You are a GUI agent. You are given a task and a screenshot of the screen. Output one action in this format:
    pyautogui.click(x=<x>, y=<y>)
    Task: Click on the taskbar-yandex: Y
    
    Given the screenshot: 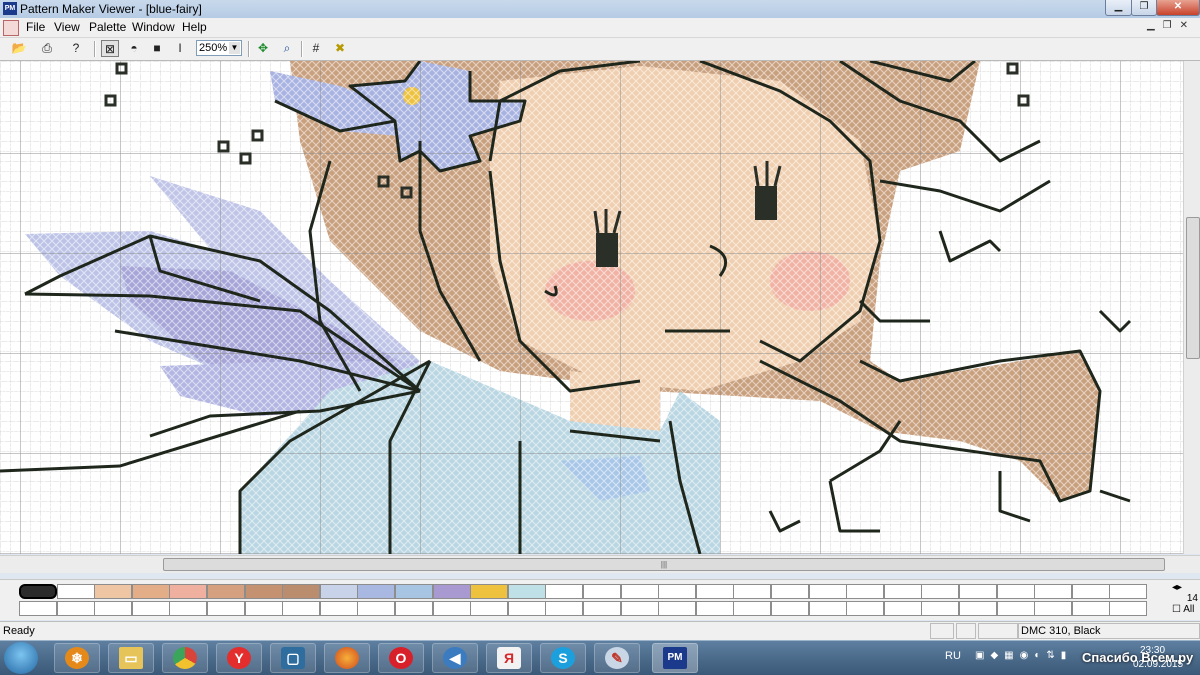 What is the action you would take?
    pyautogui.click(x=239, y=658)
    